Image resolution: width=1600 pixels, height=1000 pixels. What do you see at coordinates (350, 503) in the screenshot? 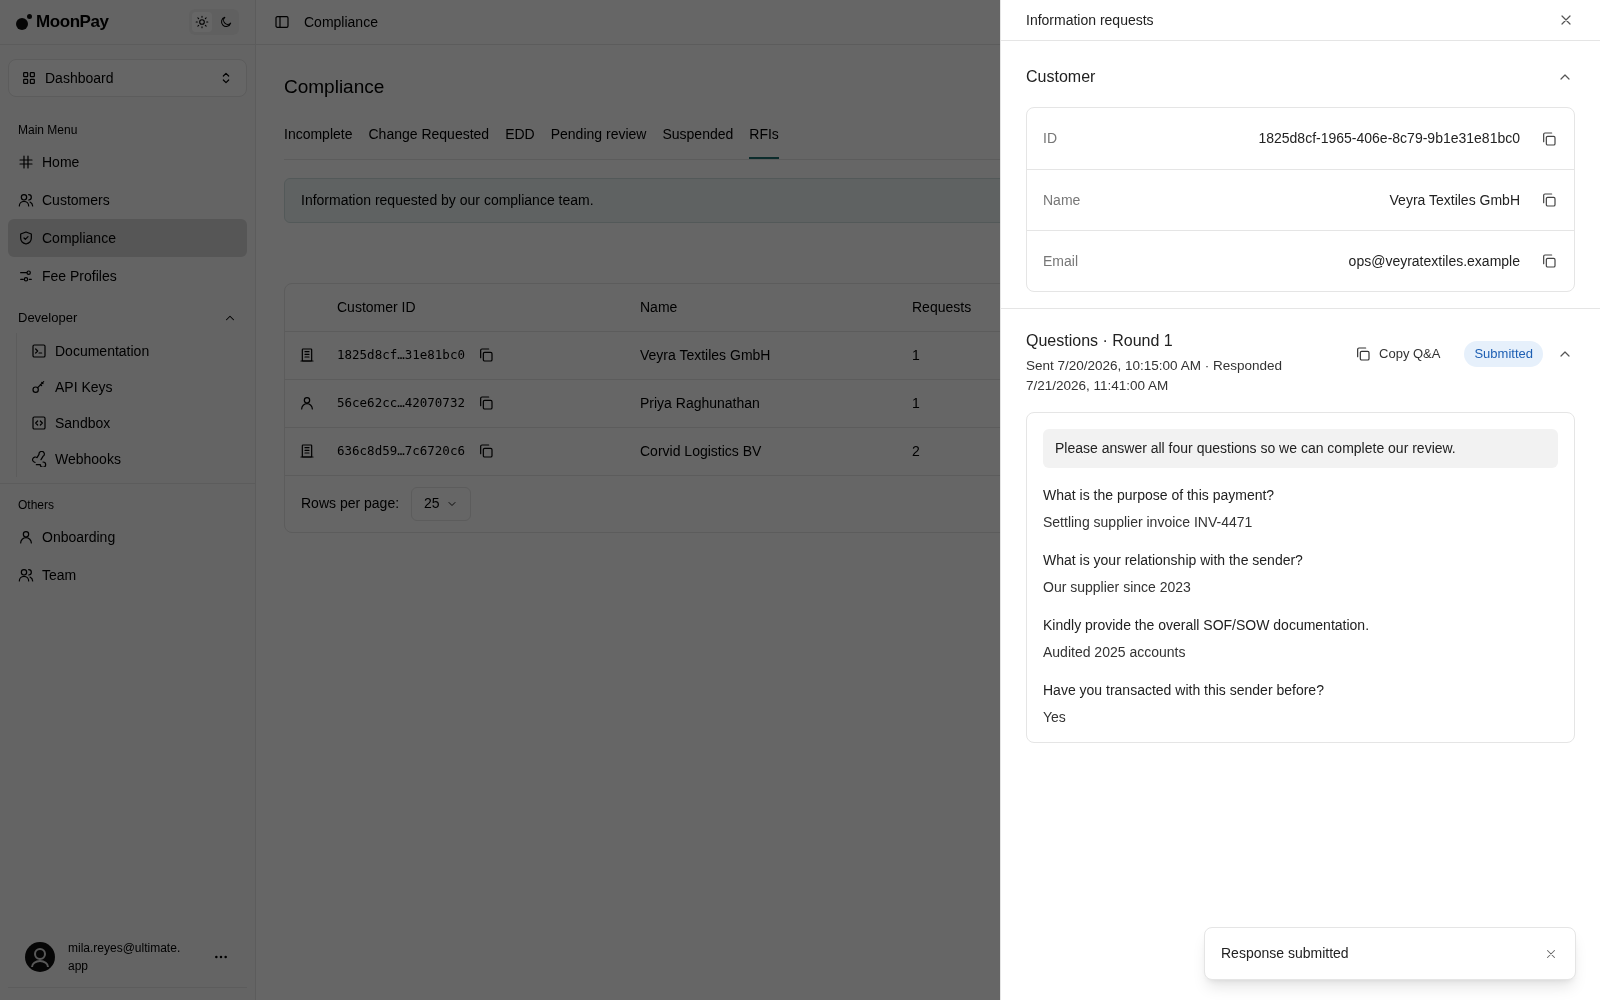
I see `rows-per-page-label: Rows per page:` at bounding box center [350, 503].